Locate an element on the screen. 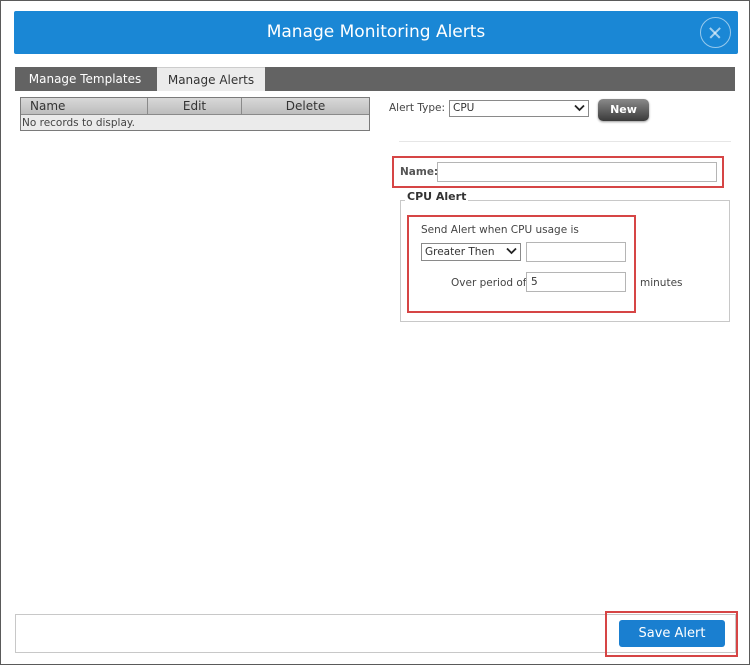 The image size is (750, 665). column-header-delete: Delete is located at coordinates (305, 106).